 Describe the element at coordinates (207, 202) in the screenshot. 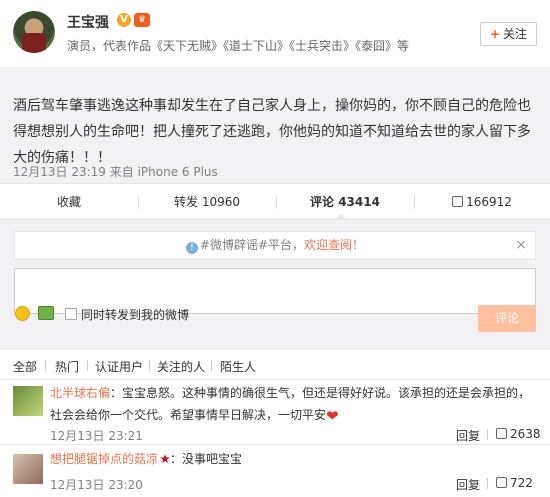

I see `repost-button: 转发 10960` at that location.